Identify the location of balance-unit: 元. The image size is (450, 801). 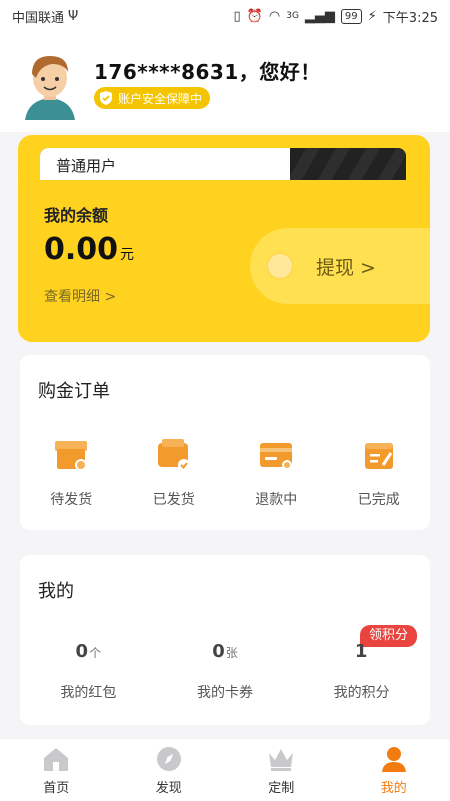
(127, 255).